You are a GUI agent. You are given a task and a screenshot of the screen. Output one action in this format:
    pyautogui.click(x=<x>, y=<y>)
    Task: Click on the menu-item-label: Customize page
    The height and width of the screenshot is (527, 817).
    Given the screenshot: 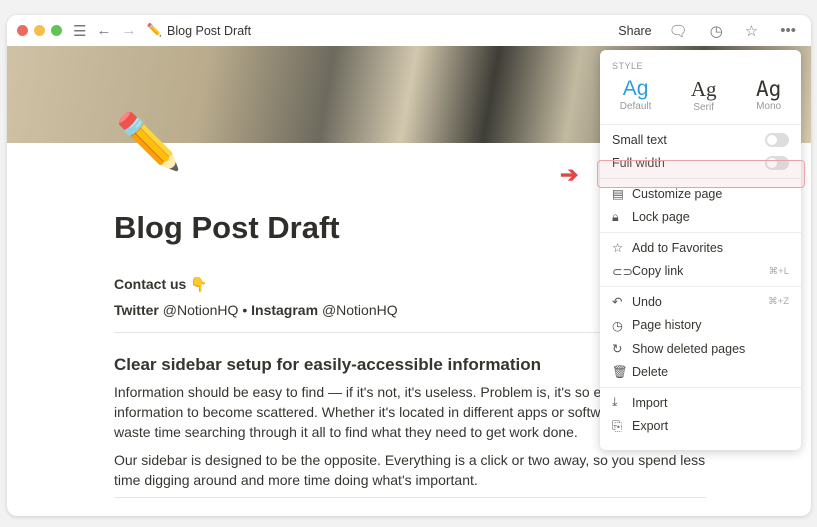 What is the action you would take?
    pyautogui.click(x=677, y=193)
    